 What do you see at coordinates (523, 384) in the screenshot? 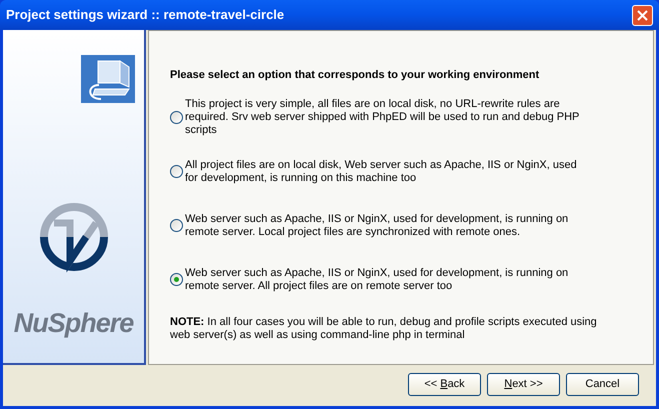
I see `wizard-button: Next >>` at bounding box center [523, 384].